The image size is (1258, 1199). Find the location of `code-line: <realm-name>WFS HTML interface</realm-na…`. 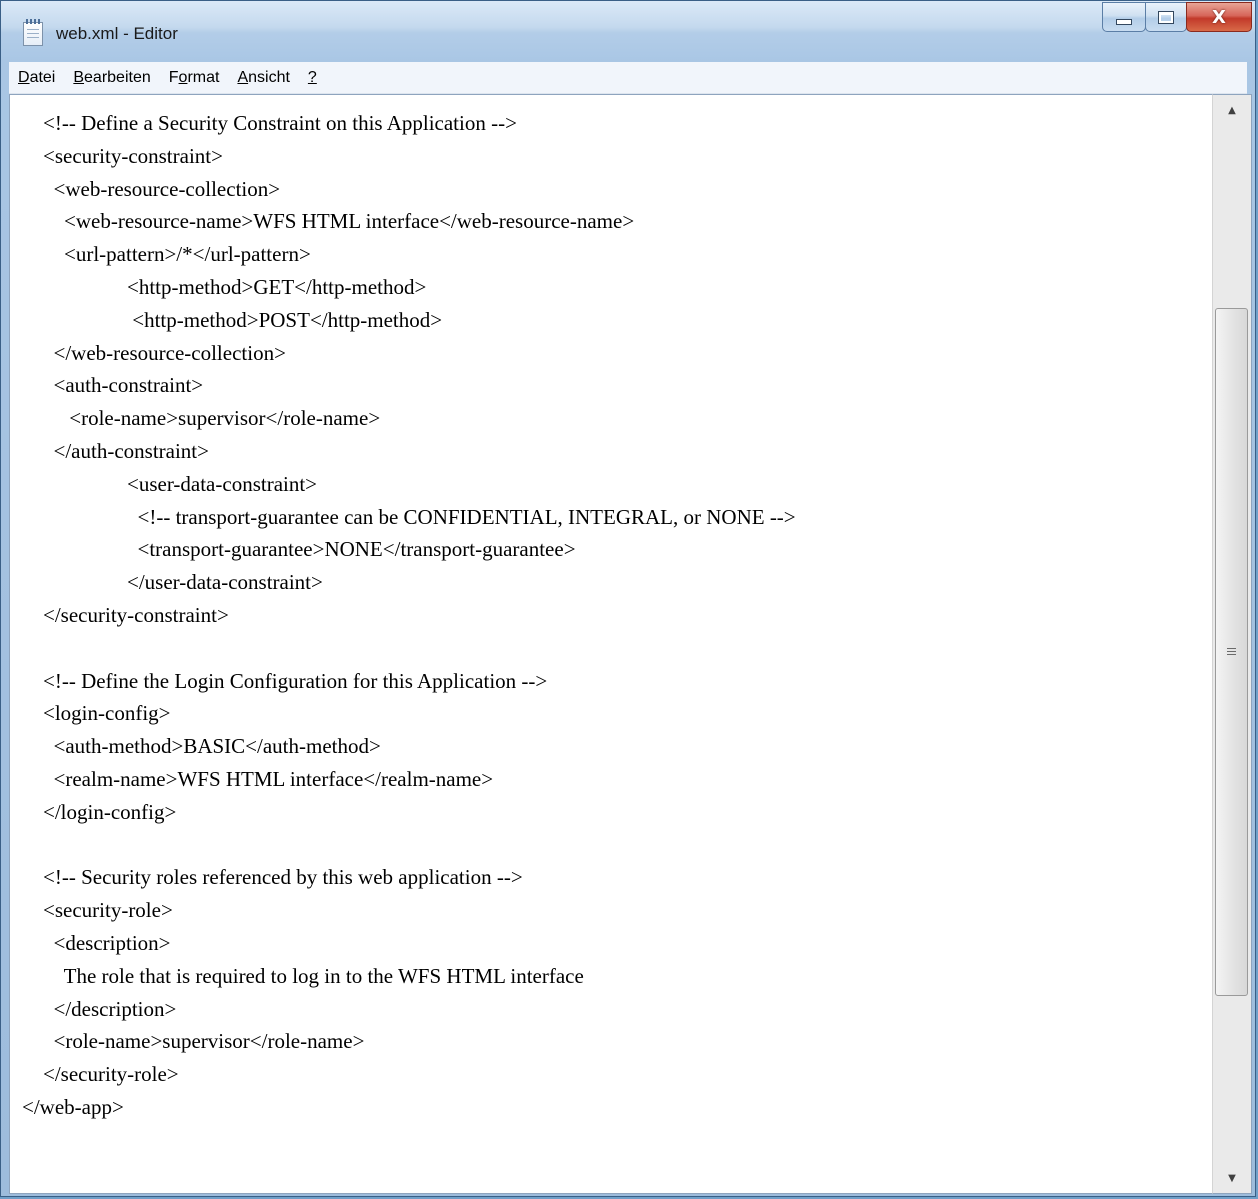

code-line: <realm-name>WFS HTML interface</realm-na… is located at coordinates (268, 779).